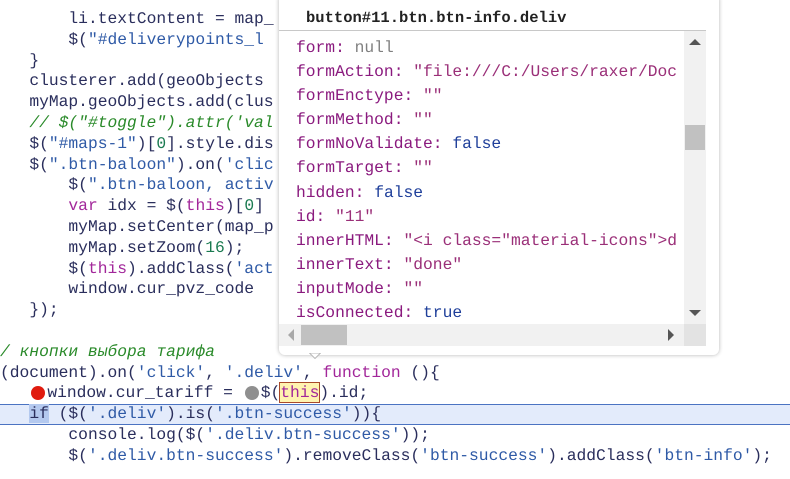 This screenshot has height=479, width=790. I want to click on code-line: $("#maps-1")[0].style.dis, so click(151, 144).